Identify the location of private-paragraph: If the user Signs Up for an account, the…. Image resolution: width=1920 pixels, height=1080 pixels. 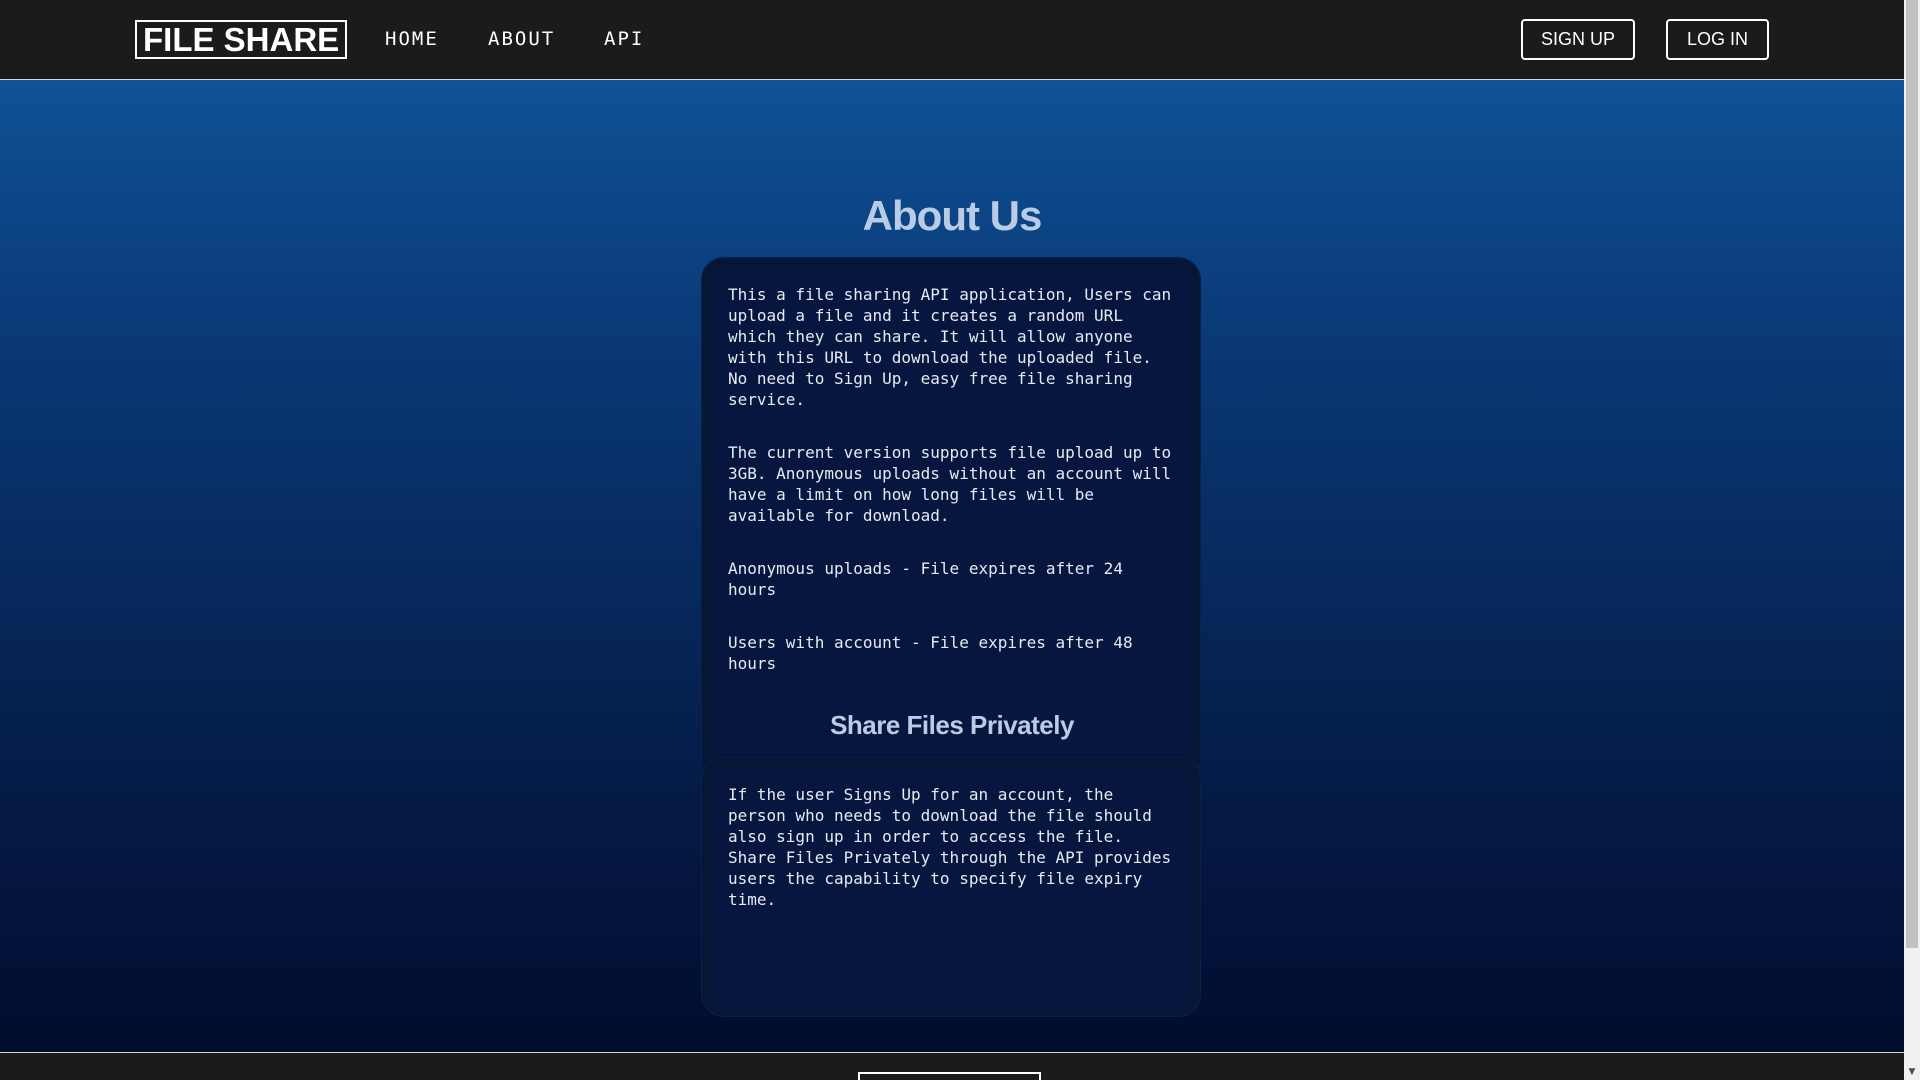
(950, 847).